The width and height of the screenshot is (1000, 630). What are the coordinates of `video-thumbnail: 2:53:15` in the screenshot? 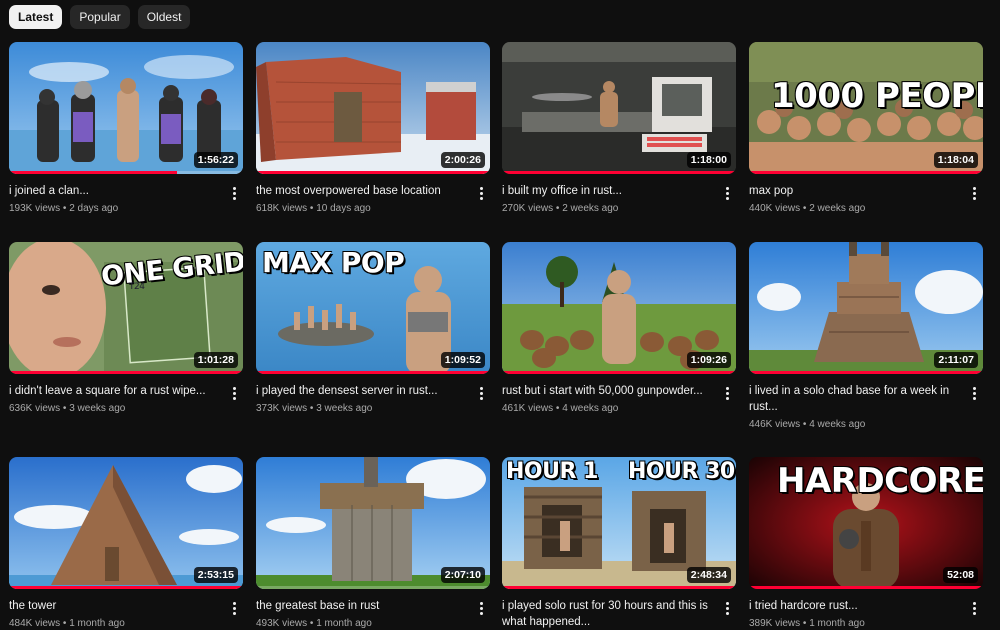 It's located at (126, 523).